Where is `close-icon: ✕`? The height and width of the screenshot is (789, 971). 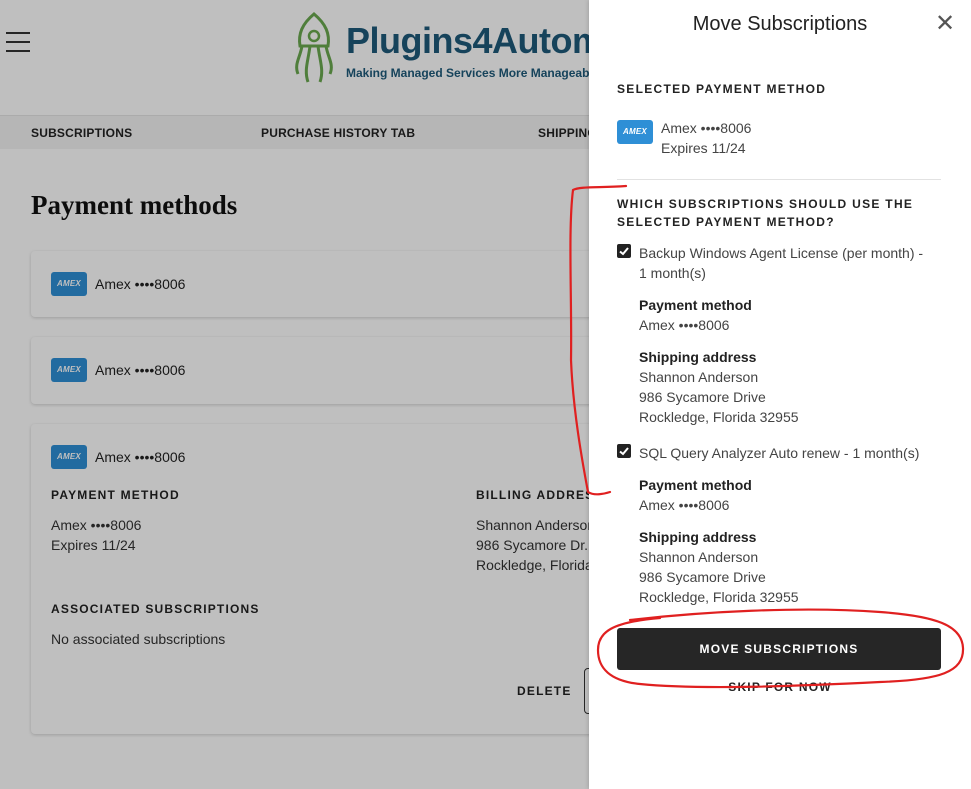 close-icon: ✕ is located at coordinates (945, 24).